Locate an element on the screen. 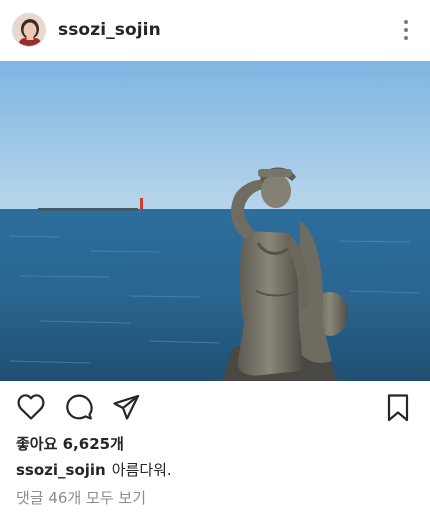 The image size is (430, 514). avatar-image is located at coordinates (29, 30).